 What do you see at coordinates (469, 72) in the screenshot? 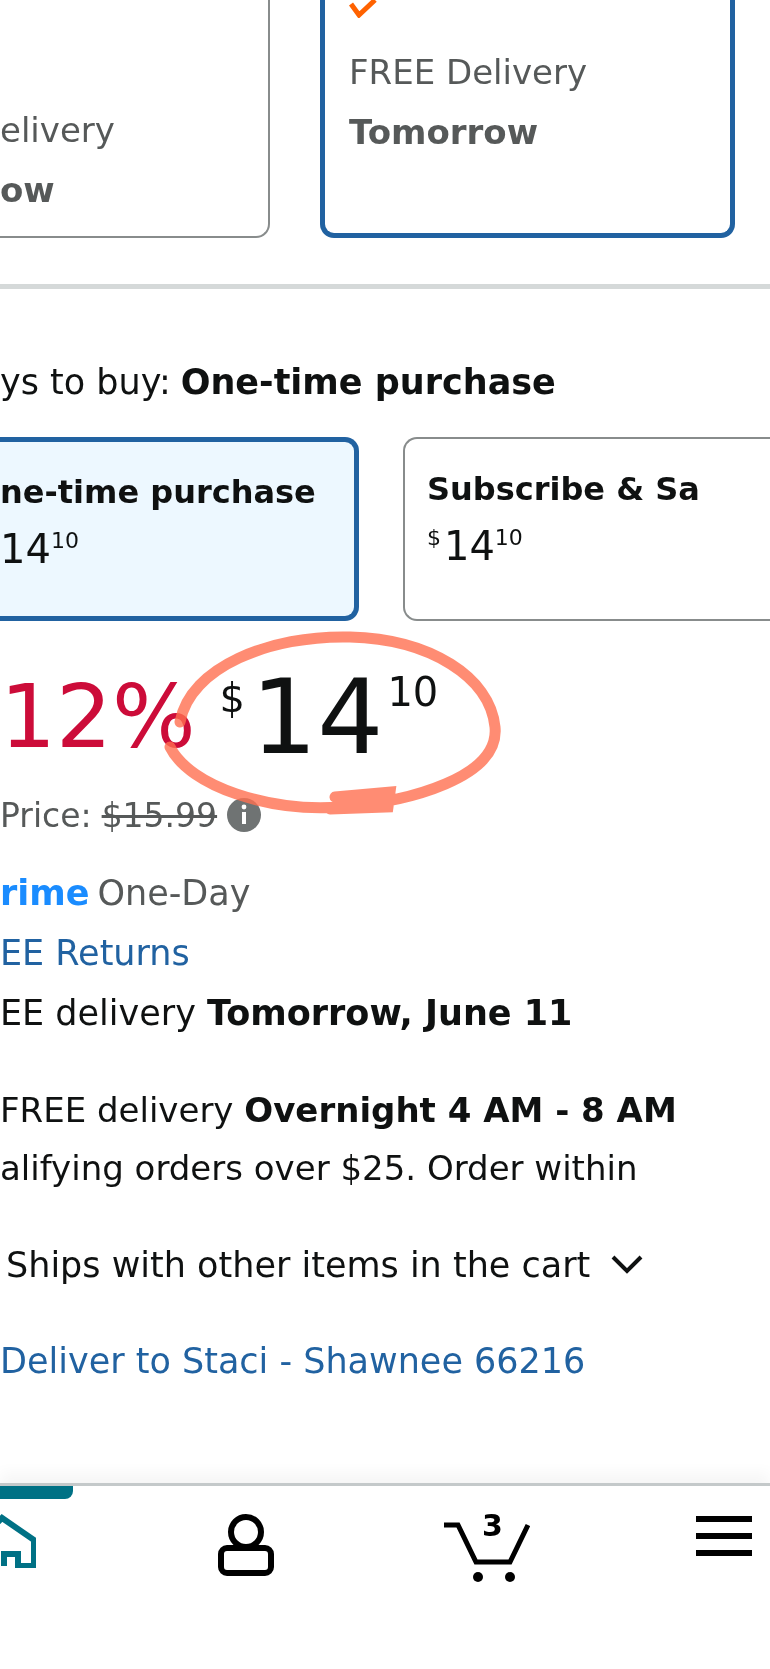
I see `delivery-label: FREE Delivery` at bounding box center [469, 72].